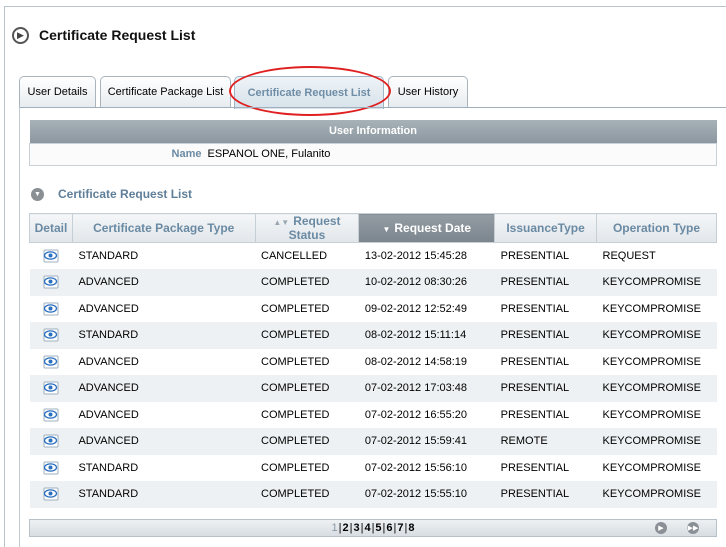 This screenshot has height=547, width=726. What do you see at coordinates (416, 467) in the screenshot?
I see `request-date-cell: 07-02-2012 15:56:10` at bounding box center [416, 467].